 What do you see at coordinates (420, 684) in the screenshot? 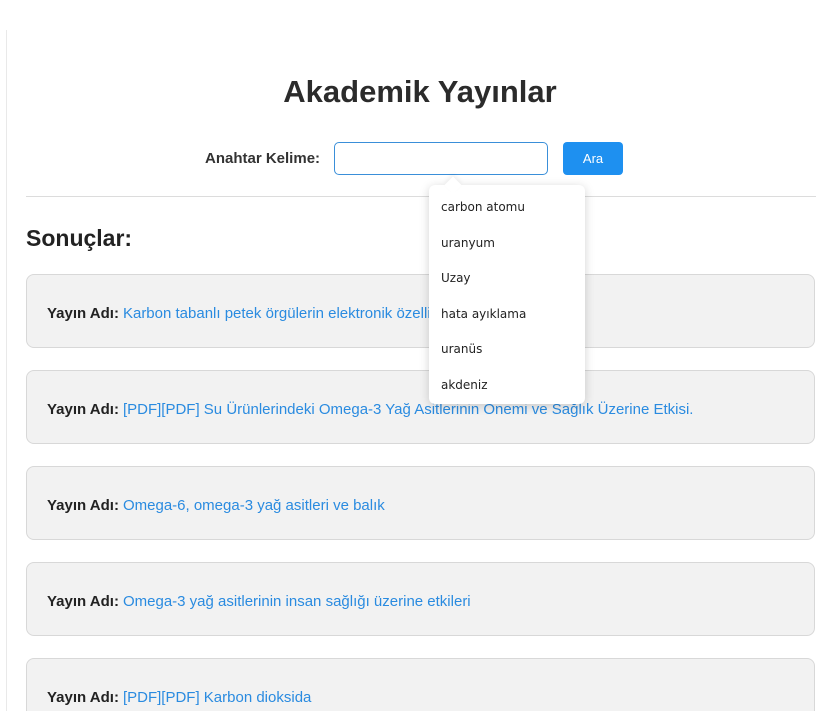
I see `result-card: Yayın Adı: [PDF][PDF] Karbon dioksida` at bounding box center [420, 684].